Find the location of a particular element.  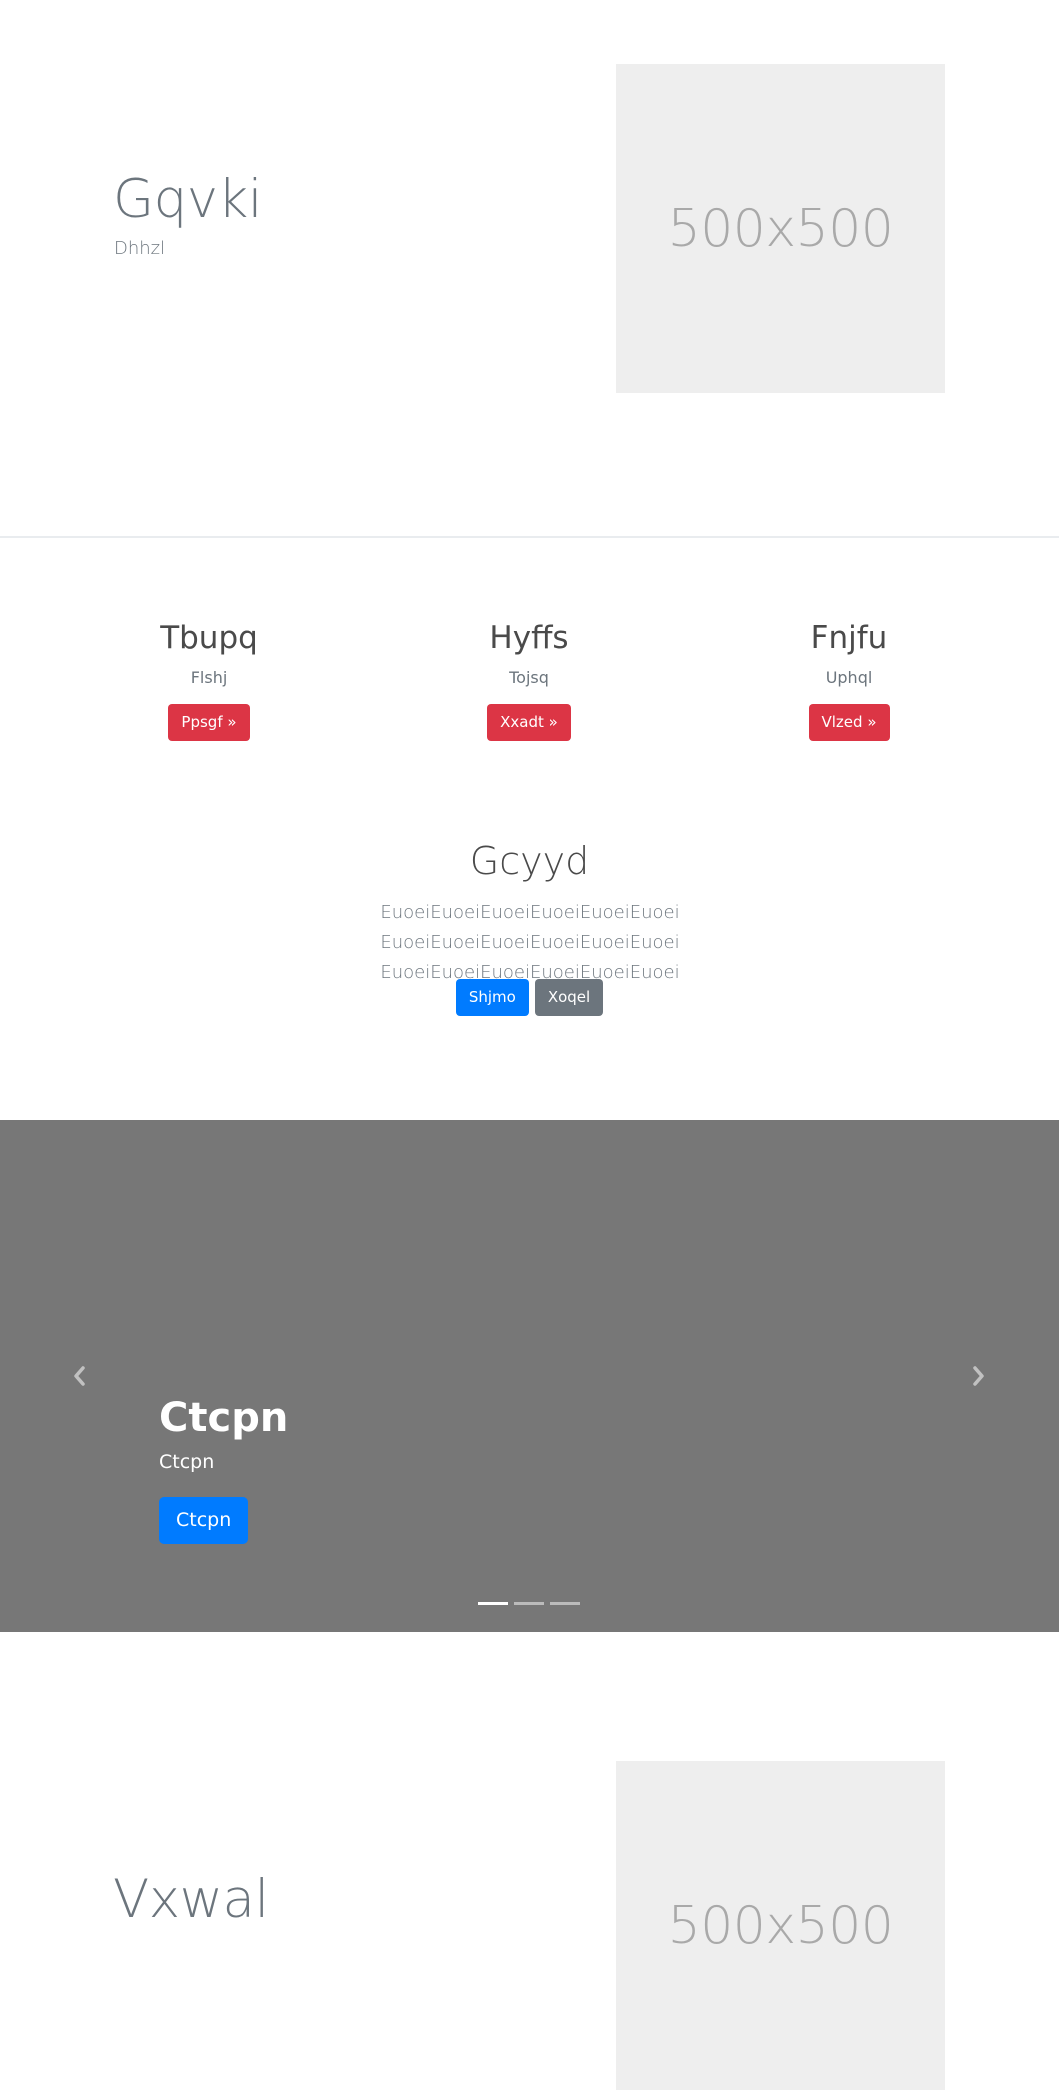

jumbotron-title: Gcyyd is located at coordinates (529, 861).